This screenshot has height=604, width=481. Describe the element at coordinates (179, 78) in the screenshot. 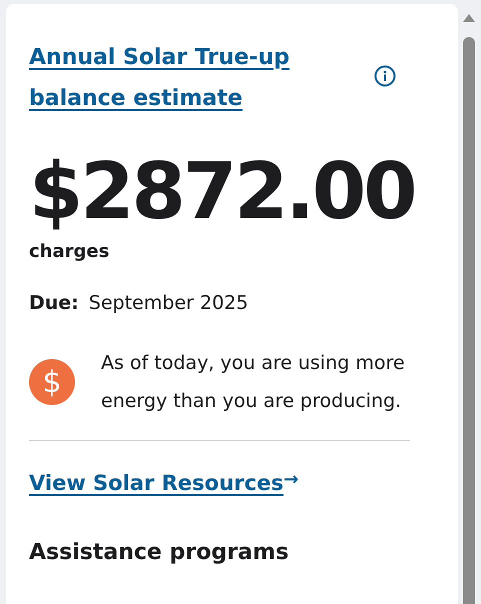

I see `title-link: Annual Solar True-up balance estimate` at that location.